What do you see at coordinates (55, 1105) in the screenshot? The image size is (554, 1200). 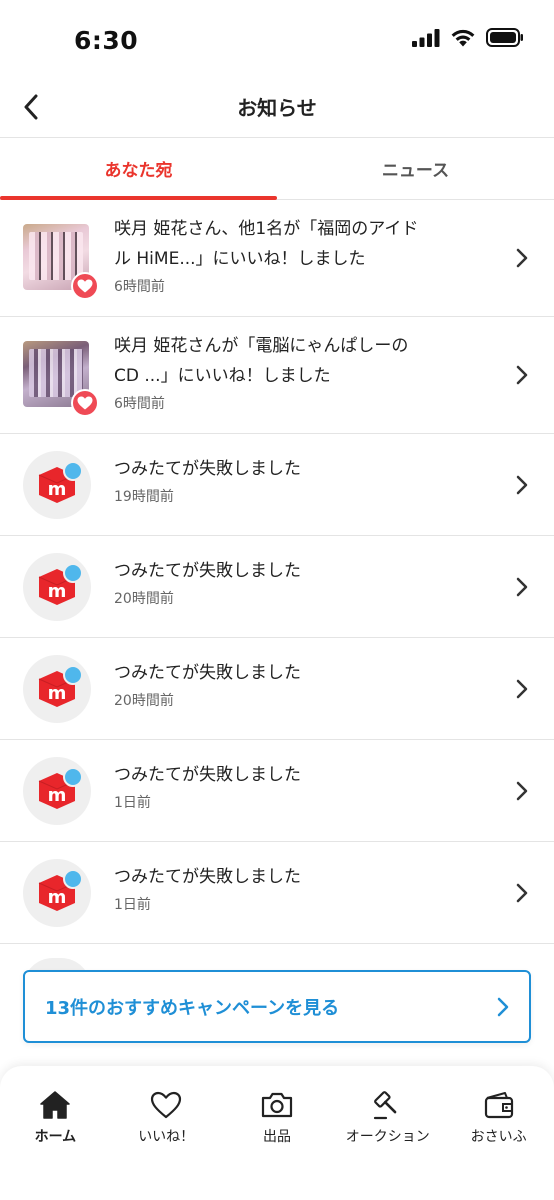 I see `home-icon` at bounding box center [55, 1105].